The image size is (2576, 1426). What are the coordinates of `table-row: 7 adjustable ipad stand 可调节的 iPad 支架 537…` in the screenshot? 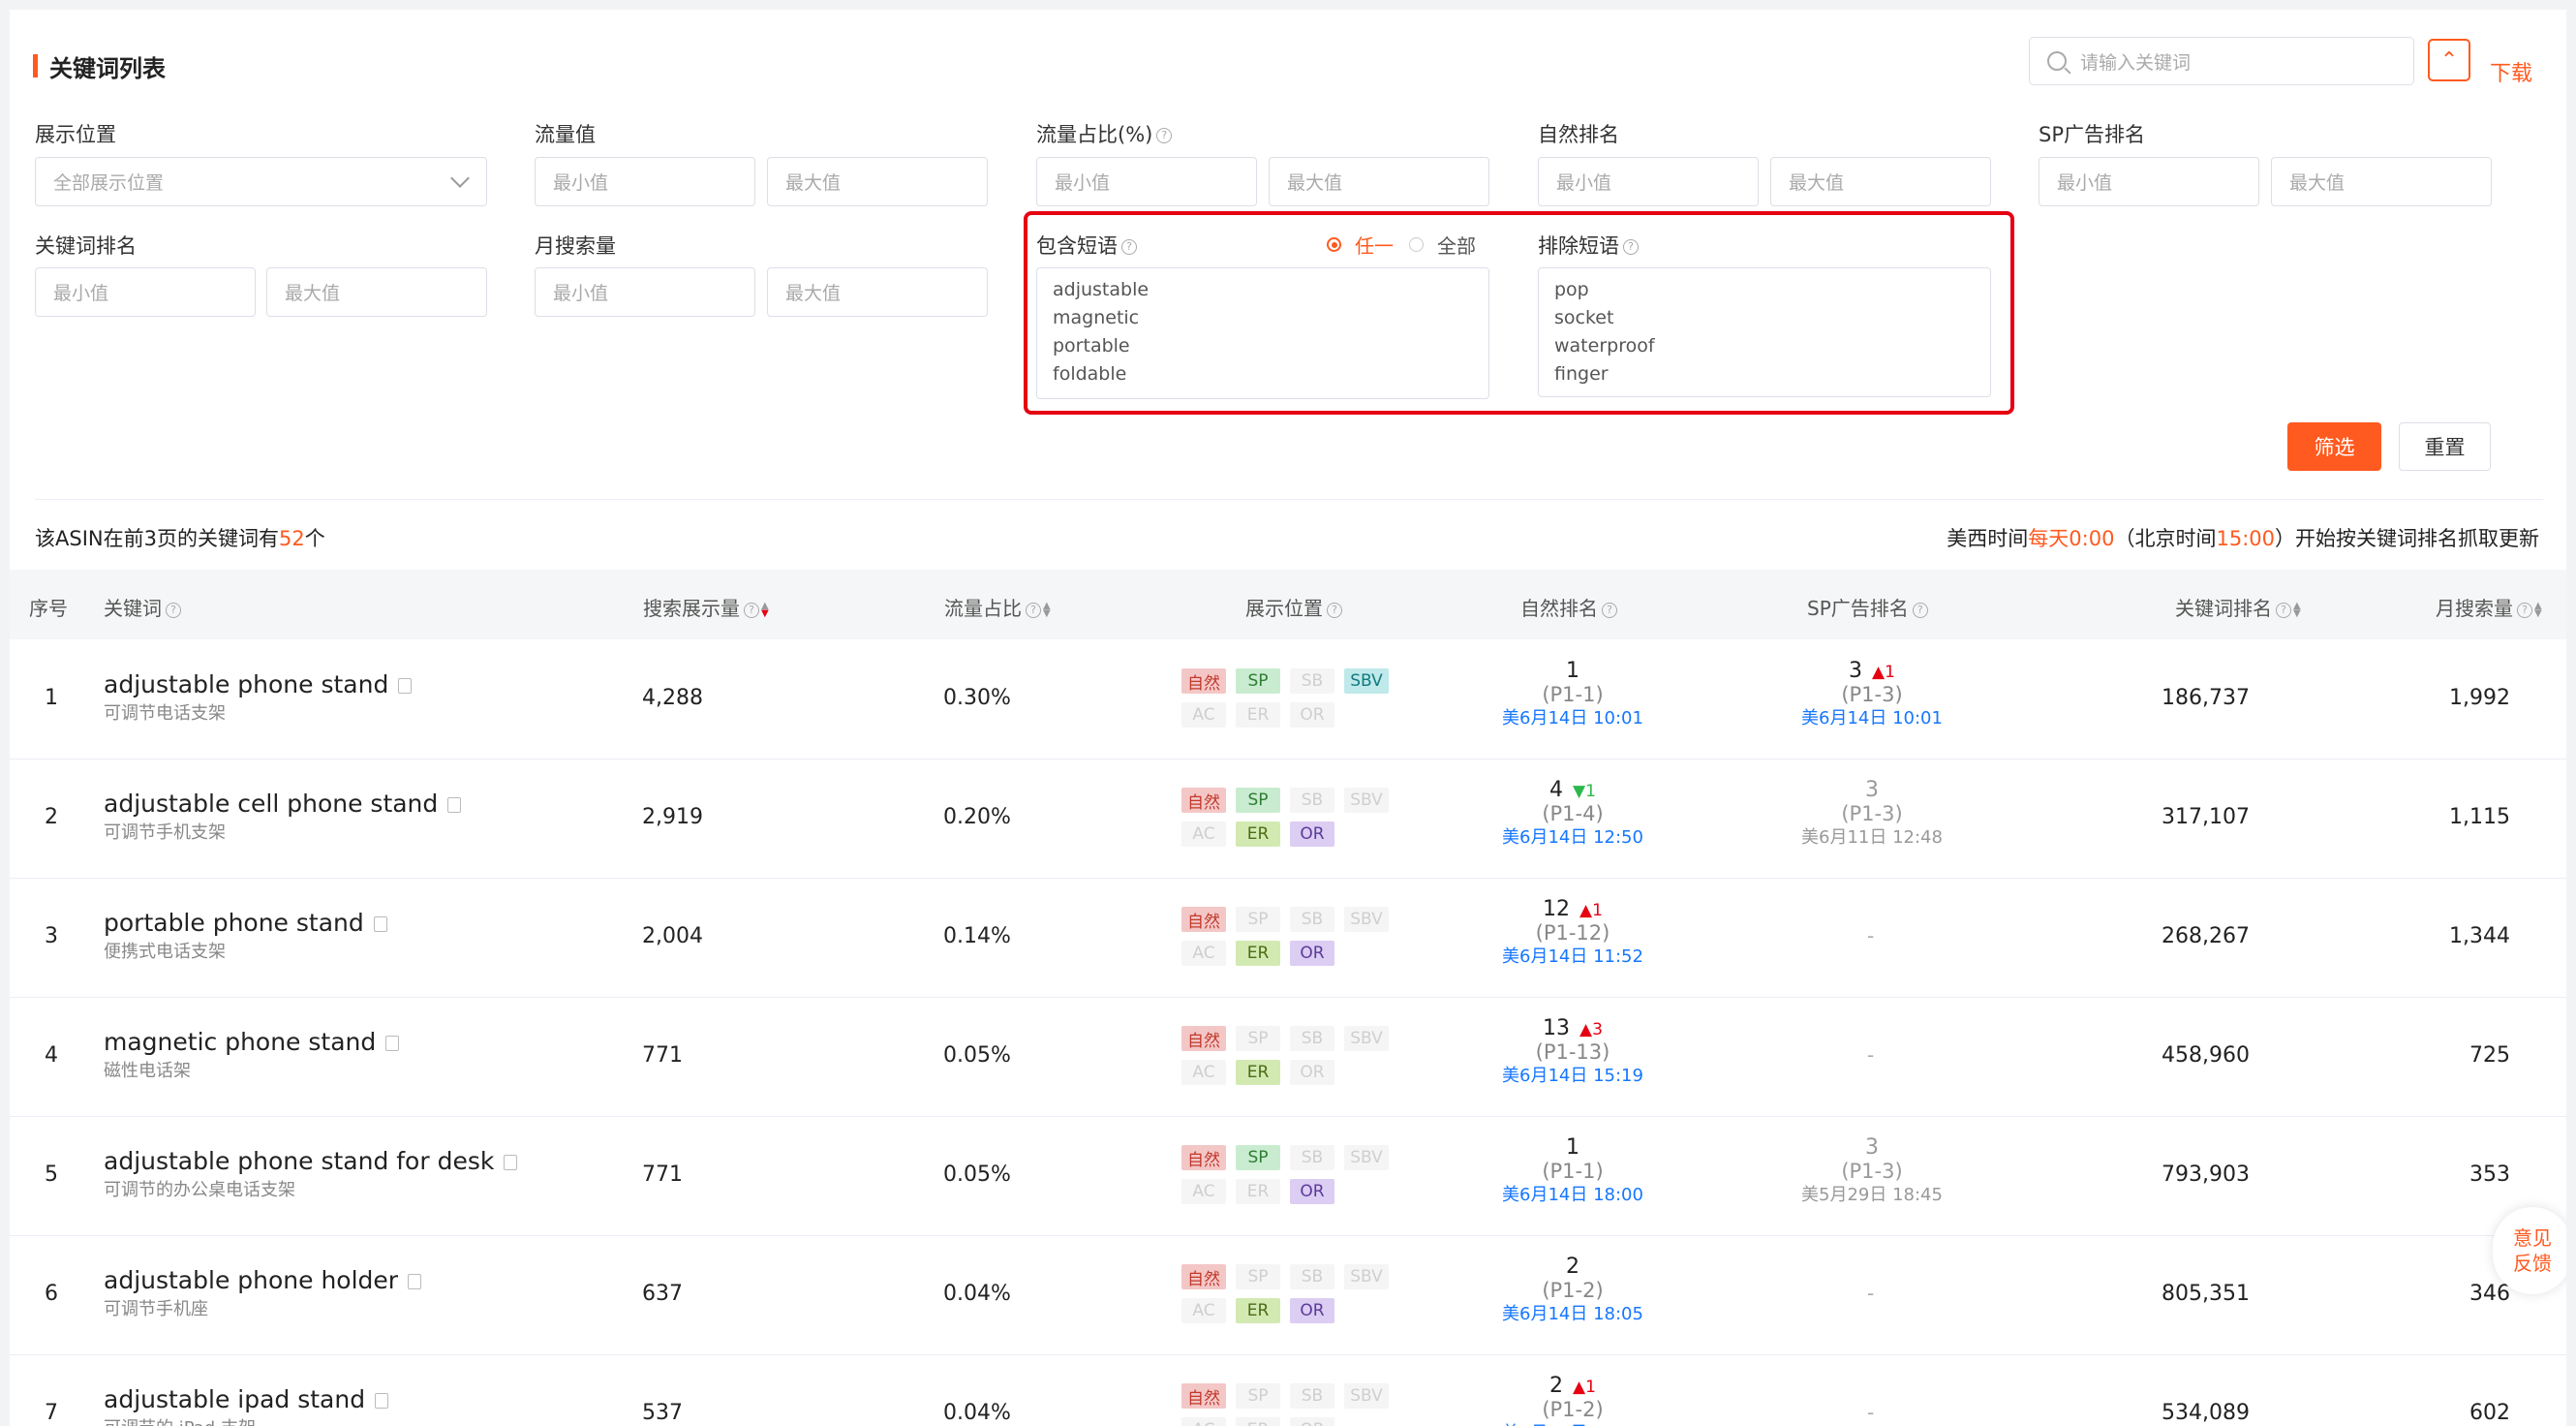 It's located at (1288, 1390).